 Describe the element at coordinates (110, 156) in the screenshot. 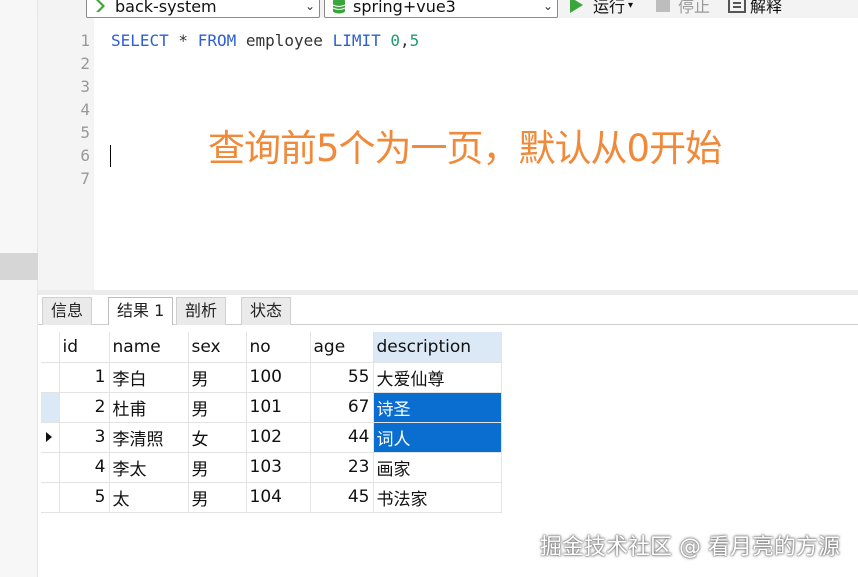

I see `text-caret` at that location.